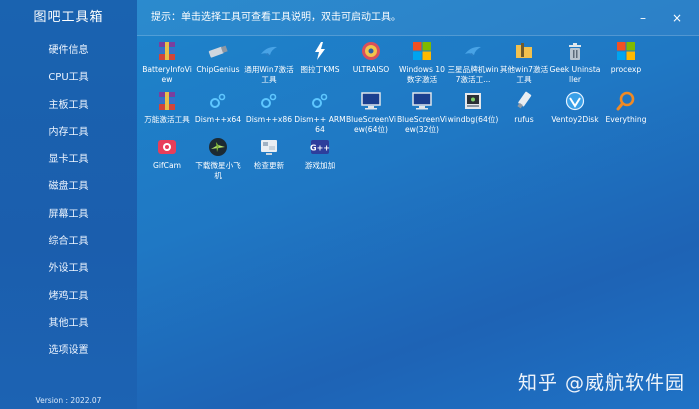  I want to click on tool-ventoy2disk: Ventoy2Disk, so click(575, 106).